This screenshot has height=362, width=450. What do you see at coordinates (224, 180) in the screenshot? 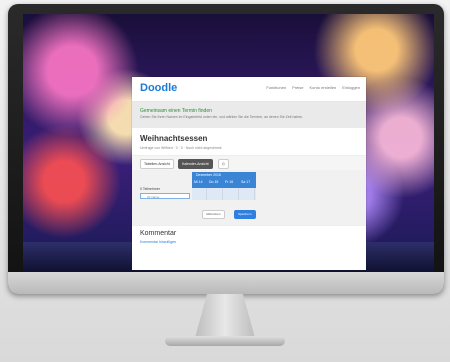
I see `date-header: Dezember 2016 Mi 14 Do 15 Fr 16 Sa 17` at bounding box center [224, 180].